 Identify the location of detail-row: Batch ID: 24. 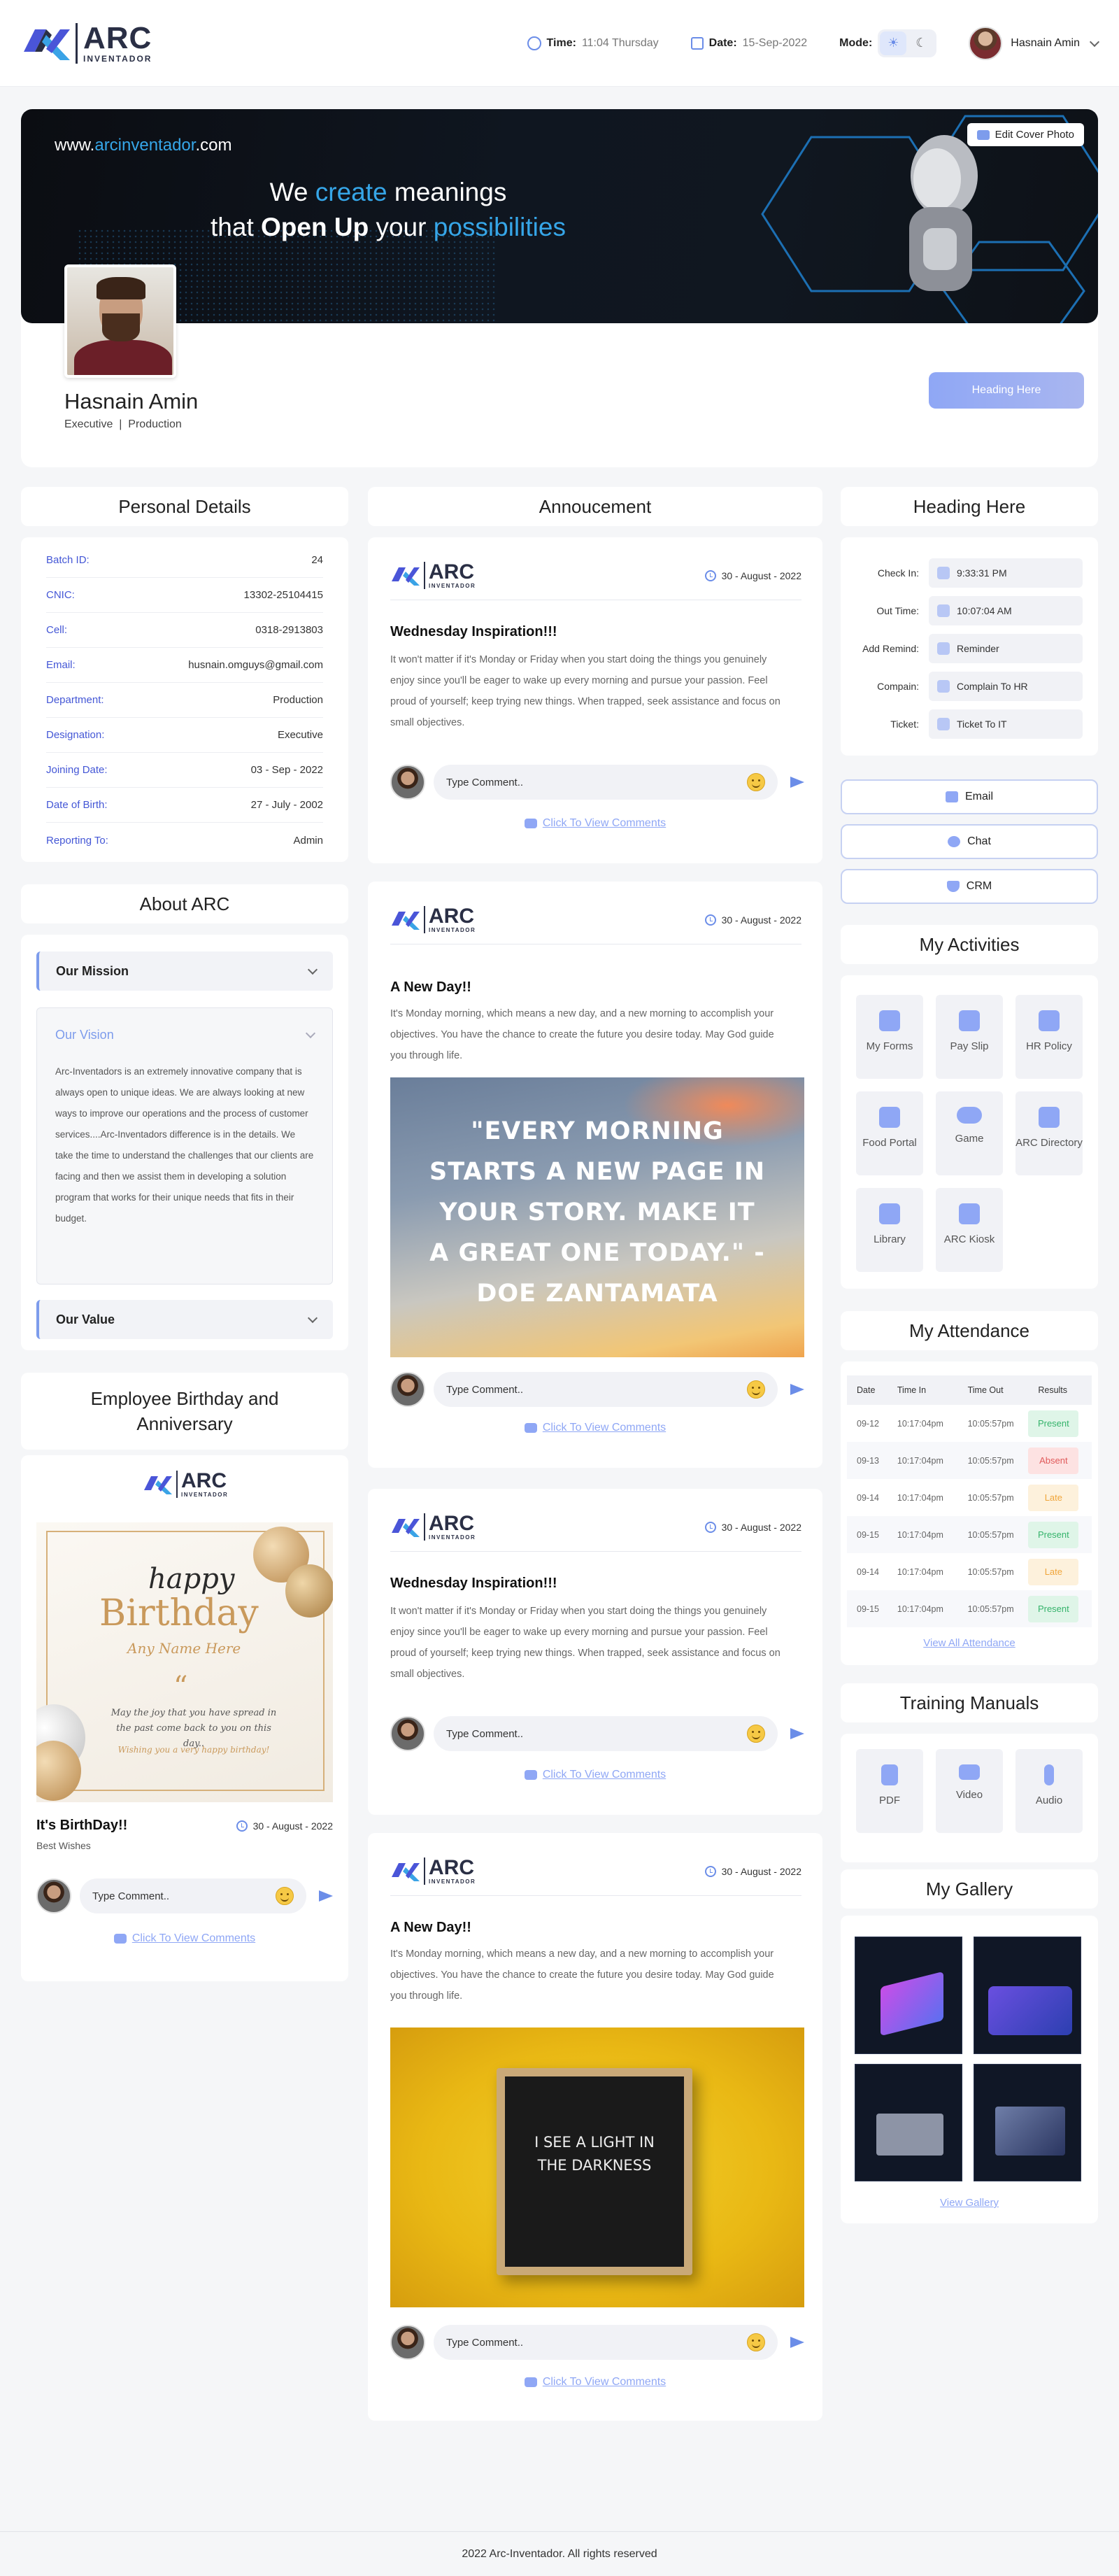
(184, 560).